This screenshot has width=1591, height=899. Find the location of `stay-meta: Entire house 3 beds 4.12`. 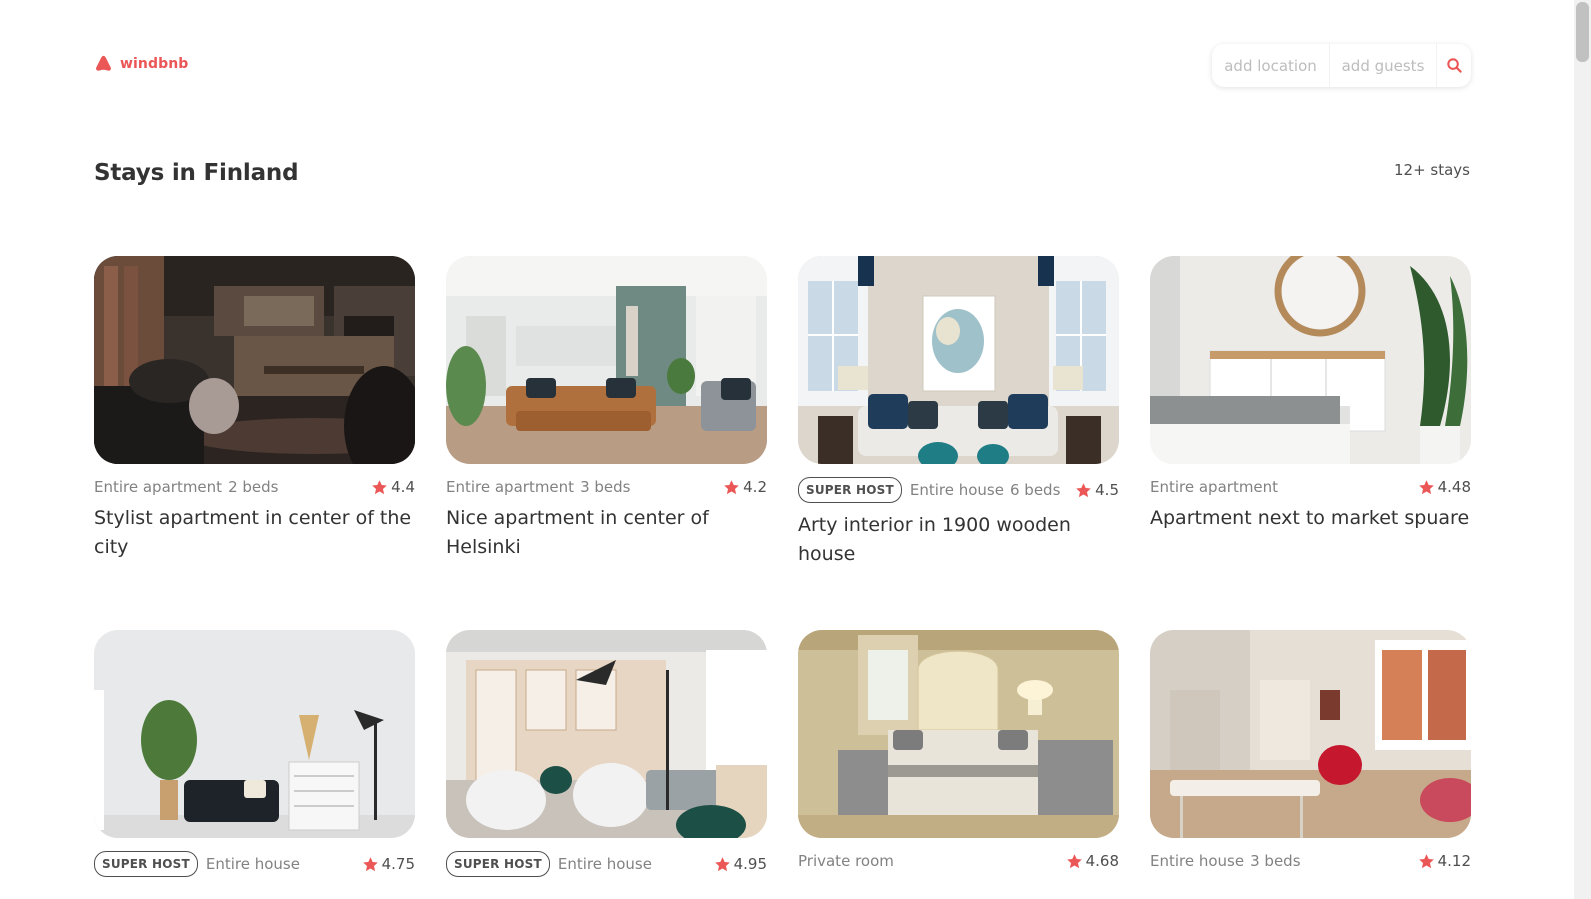

stay-meta: Entire house 3 beds 4.12 is located at coordinates (1310, 861).